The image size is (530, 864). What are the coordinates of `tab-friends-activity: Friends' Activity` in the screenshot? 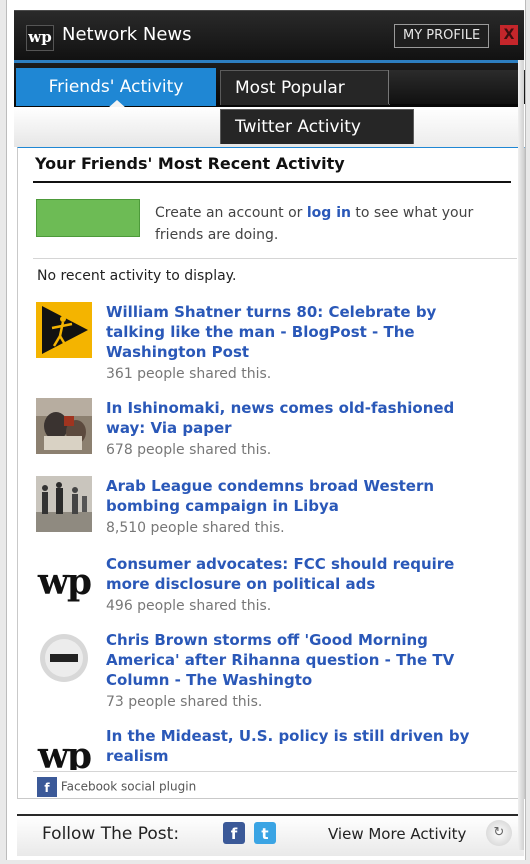 It's located at (116, 88).